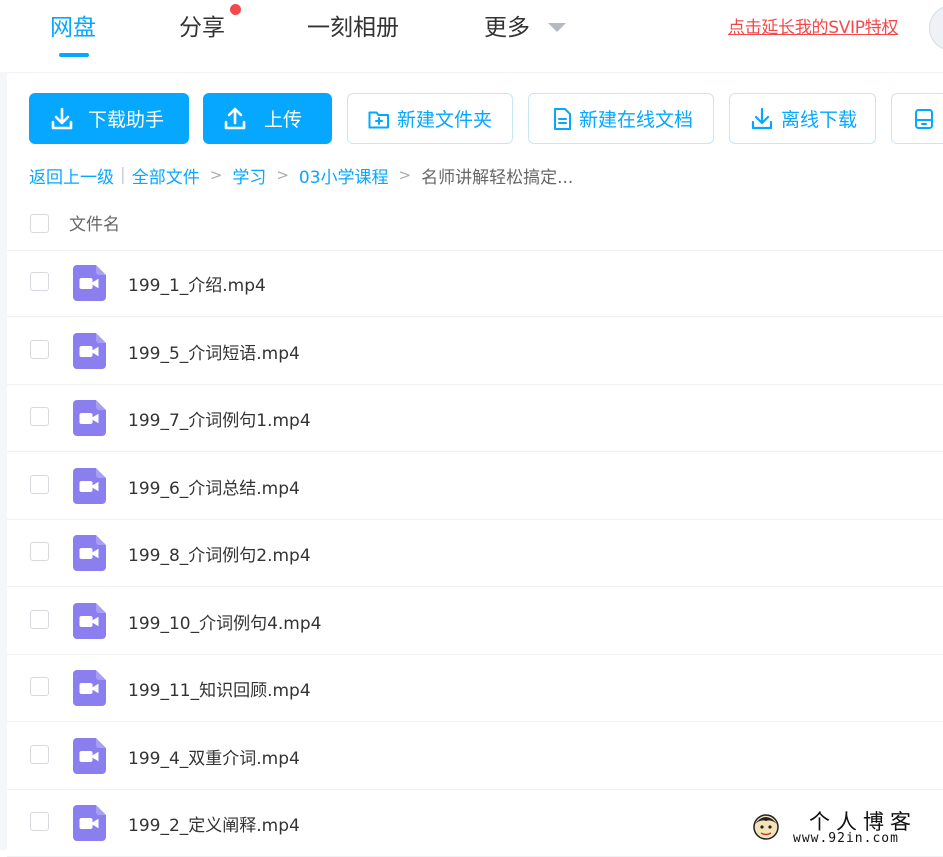 The width and height of the screenshot is (943, 857). What do you see at coordinates (73, 25) in the screenshot?
I see `tab-netdisk: 网盘` at bounding box center [73, 25].